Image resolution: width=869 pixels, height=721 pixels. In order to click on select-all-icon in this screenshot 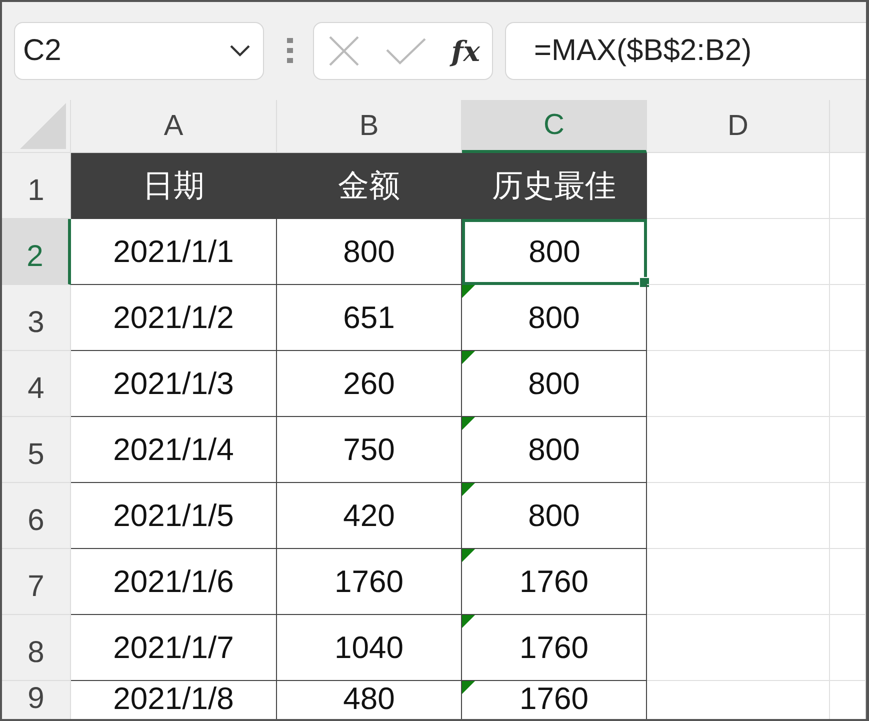, I will do `click(43, 126)`.